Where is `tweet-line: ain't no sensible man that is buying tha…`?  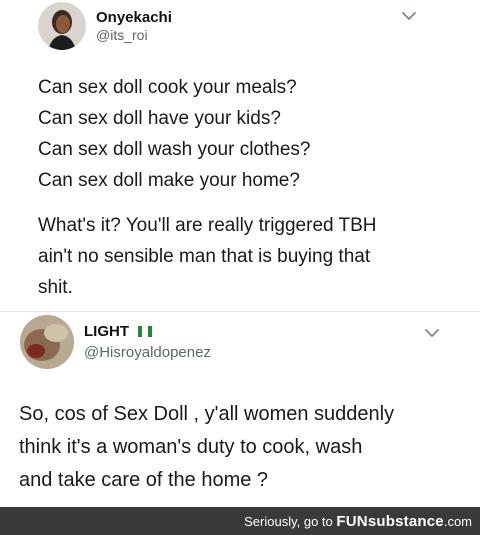 tweet-line: ain't no sensible man that is buying tha… is located at coordinates (204, 256).